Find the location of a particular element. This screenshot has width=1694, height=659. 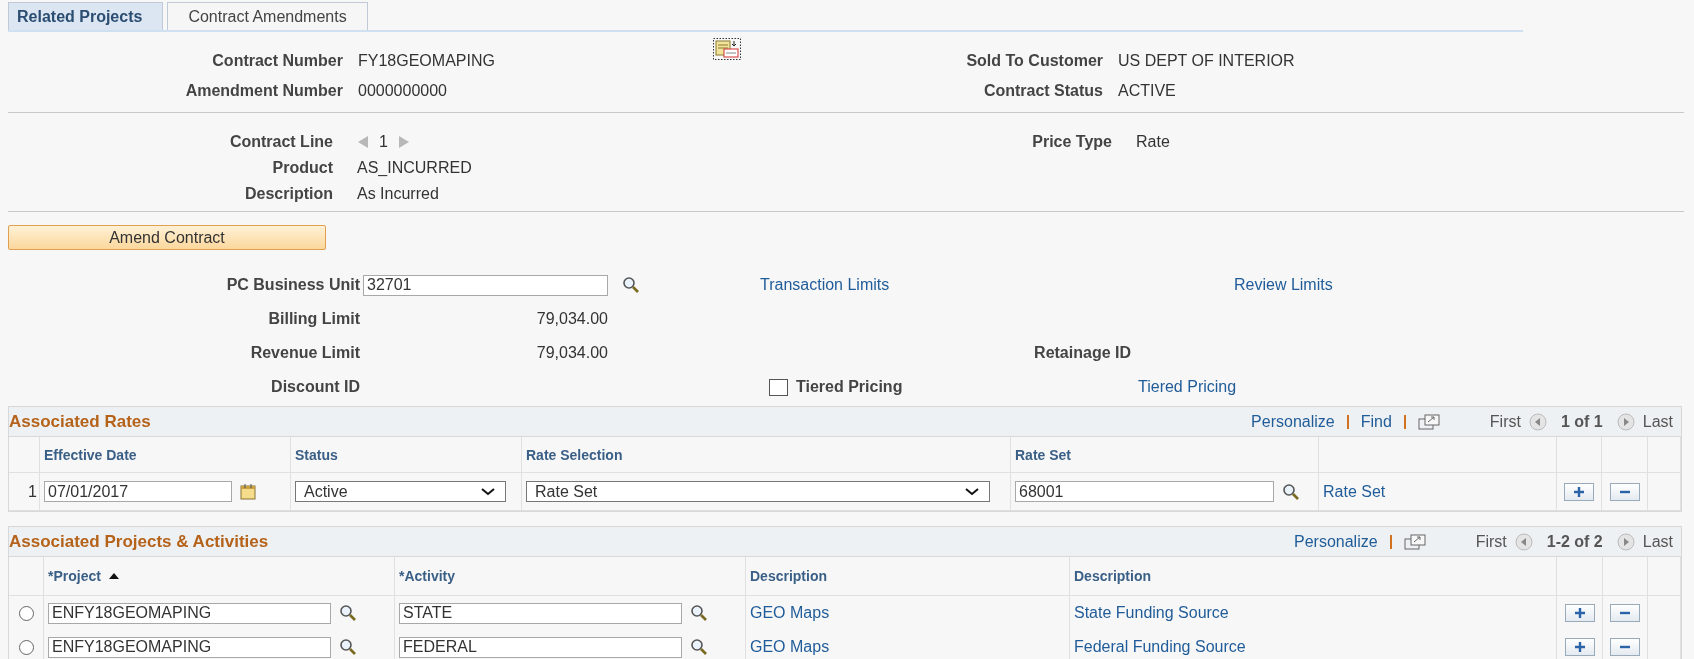

status-dropdown: Active is located at coordinates (400, 491).